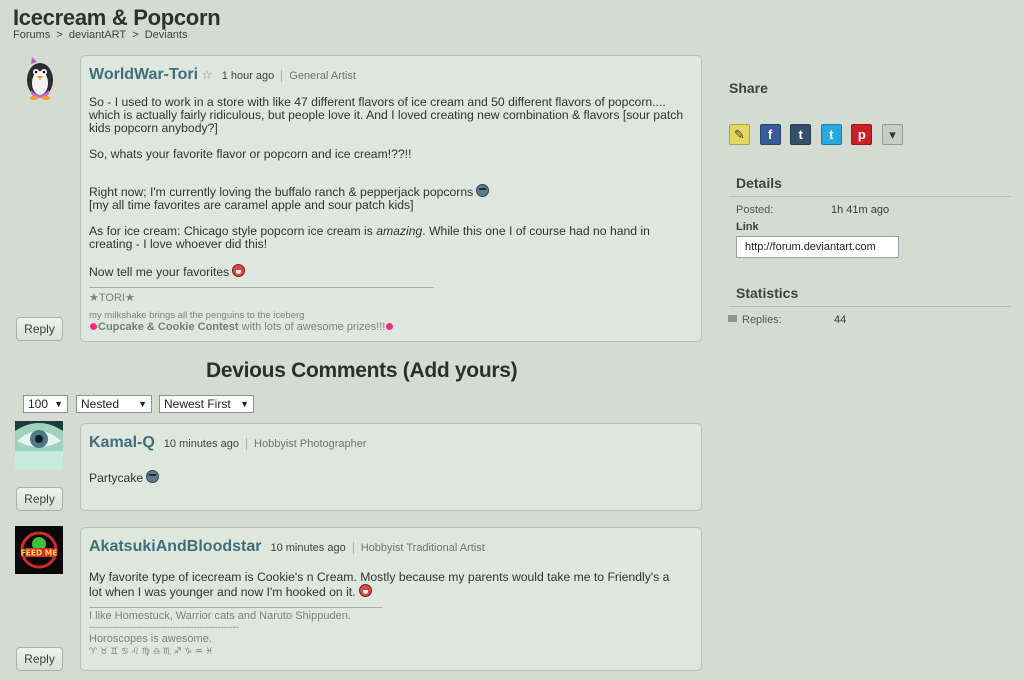 The image size is (1024, 680). I want to click on per-page-select: 100 ▼, so click(45, 404).